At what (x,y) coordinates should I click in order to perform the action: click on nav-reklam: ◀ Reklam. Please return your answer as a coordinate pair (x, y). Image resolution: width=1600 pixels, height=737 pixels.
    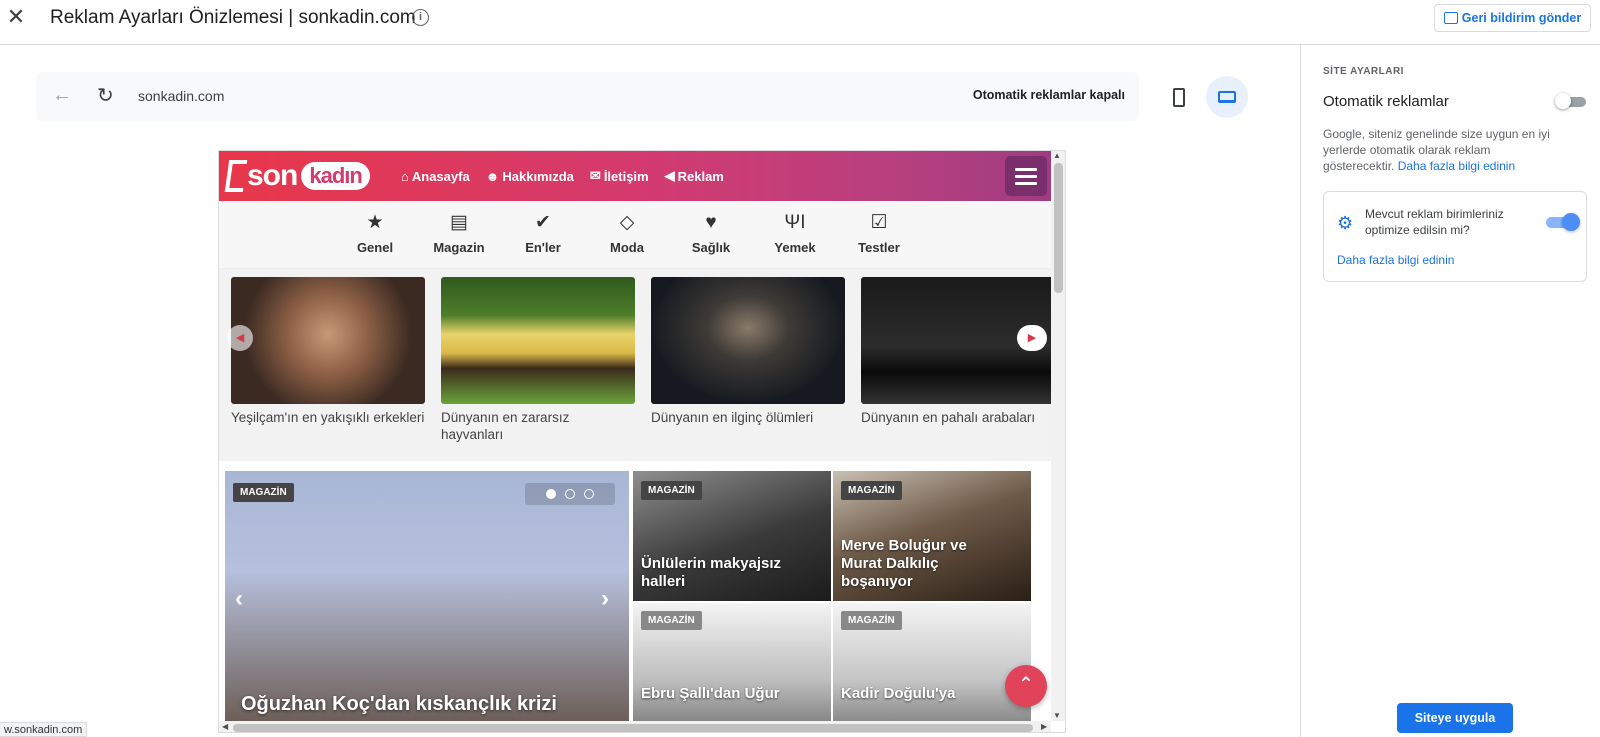
    Looking at the image, I should click on (694, 176).